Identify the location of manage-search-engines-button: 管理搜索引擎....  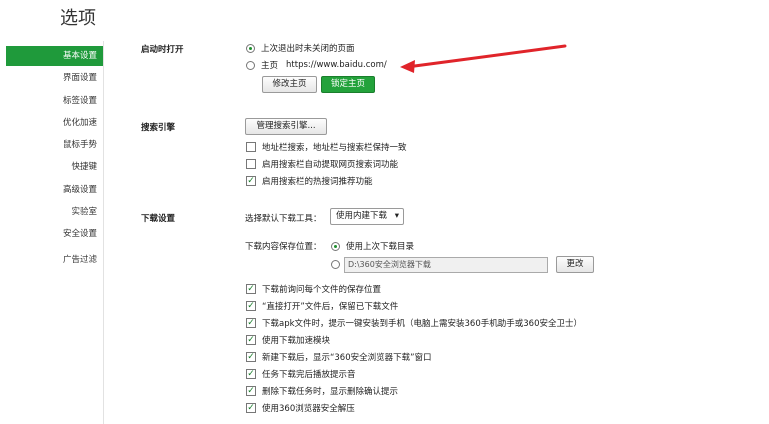
(286, 126).